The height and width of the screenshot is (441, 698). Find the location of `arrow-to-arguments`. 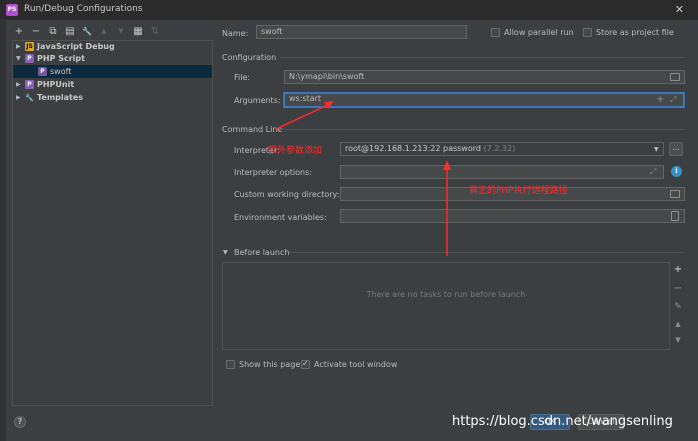

arrow-to-arguments is located at coordinates (304, 116).